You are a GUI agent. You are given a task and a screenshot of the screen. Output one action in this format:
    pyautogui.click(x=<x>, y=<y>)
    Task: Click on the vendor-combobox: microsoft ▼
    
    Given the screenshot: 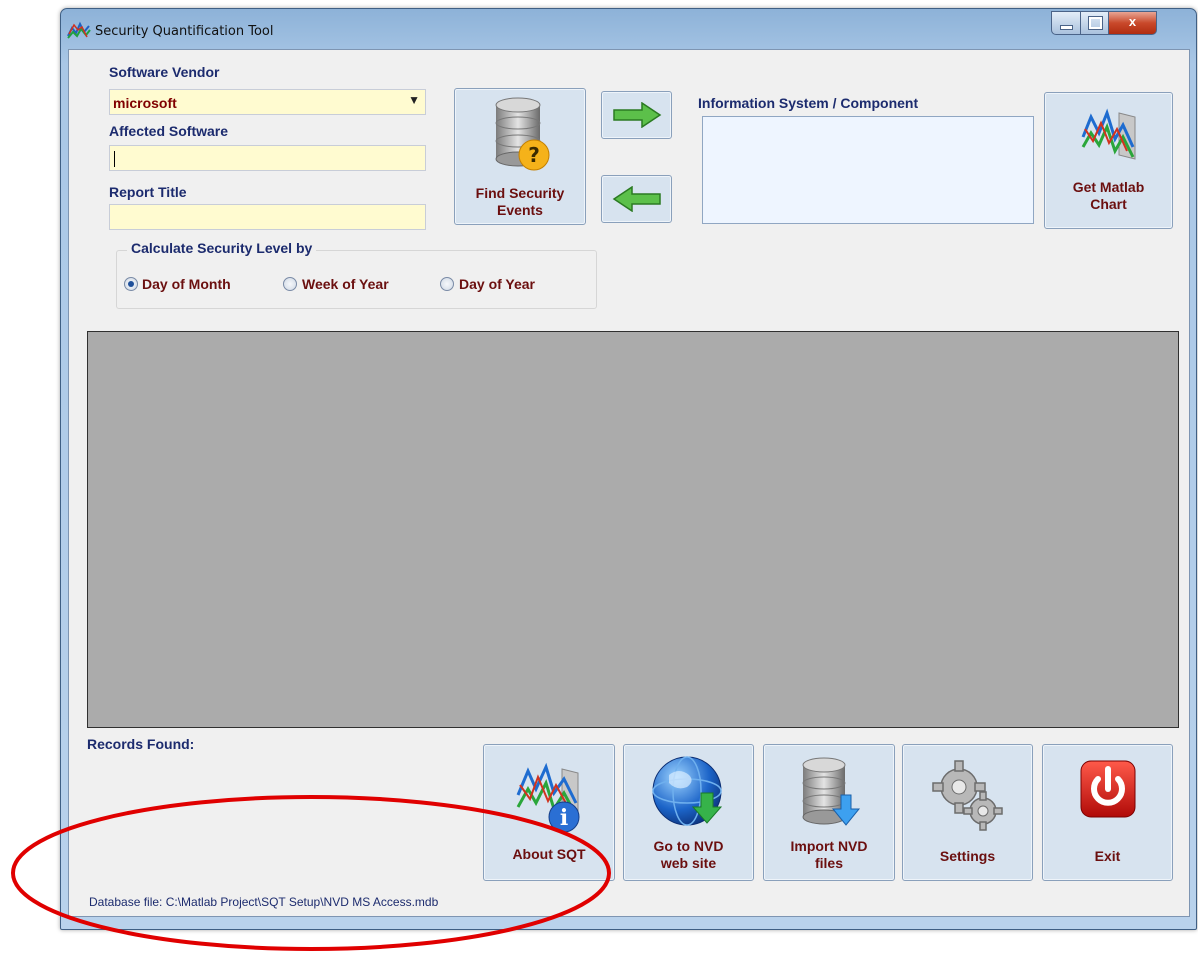 What is the action you would take?
    pyautogui.click(x=267, y=102)
    